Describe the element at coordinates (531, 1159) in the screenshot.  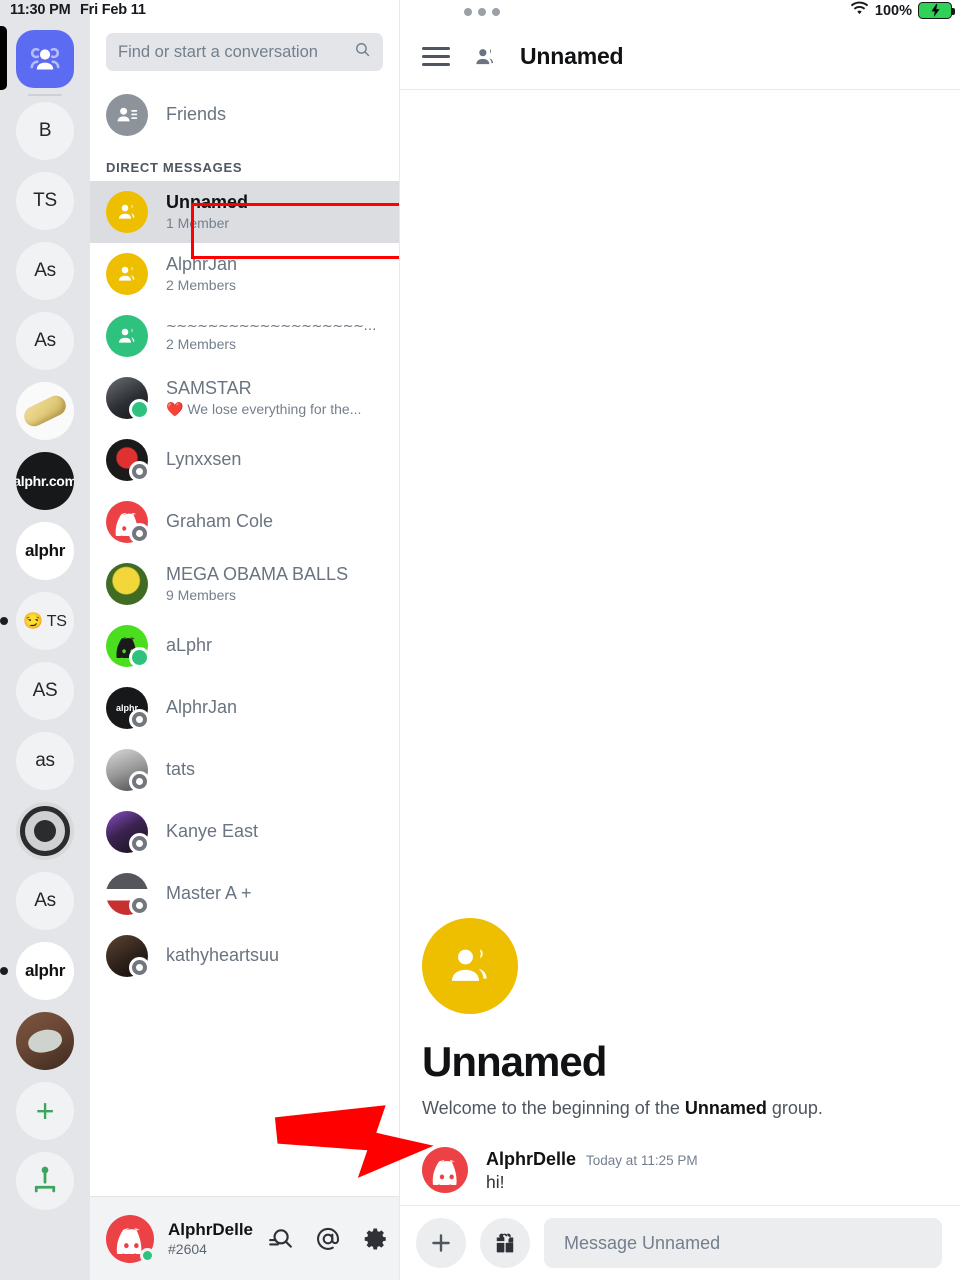
I see `message-author: AlphrDelle` at that location.